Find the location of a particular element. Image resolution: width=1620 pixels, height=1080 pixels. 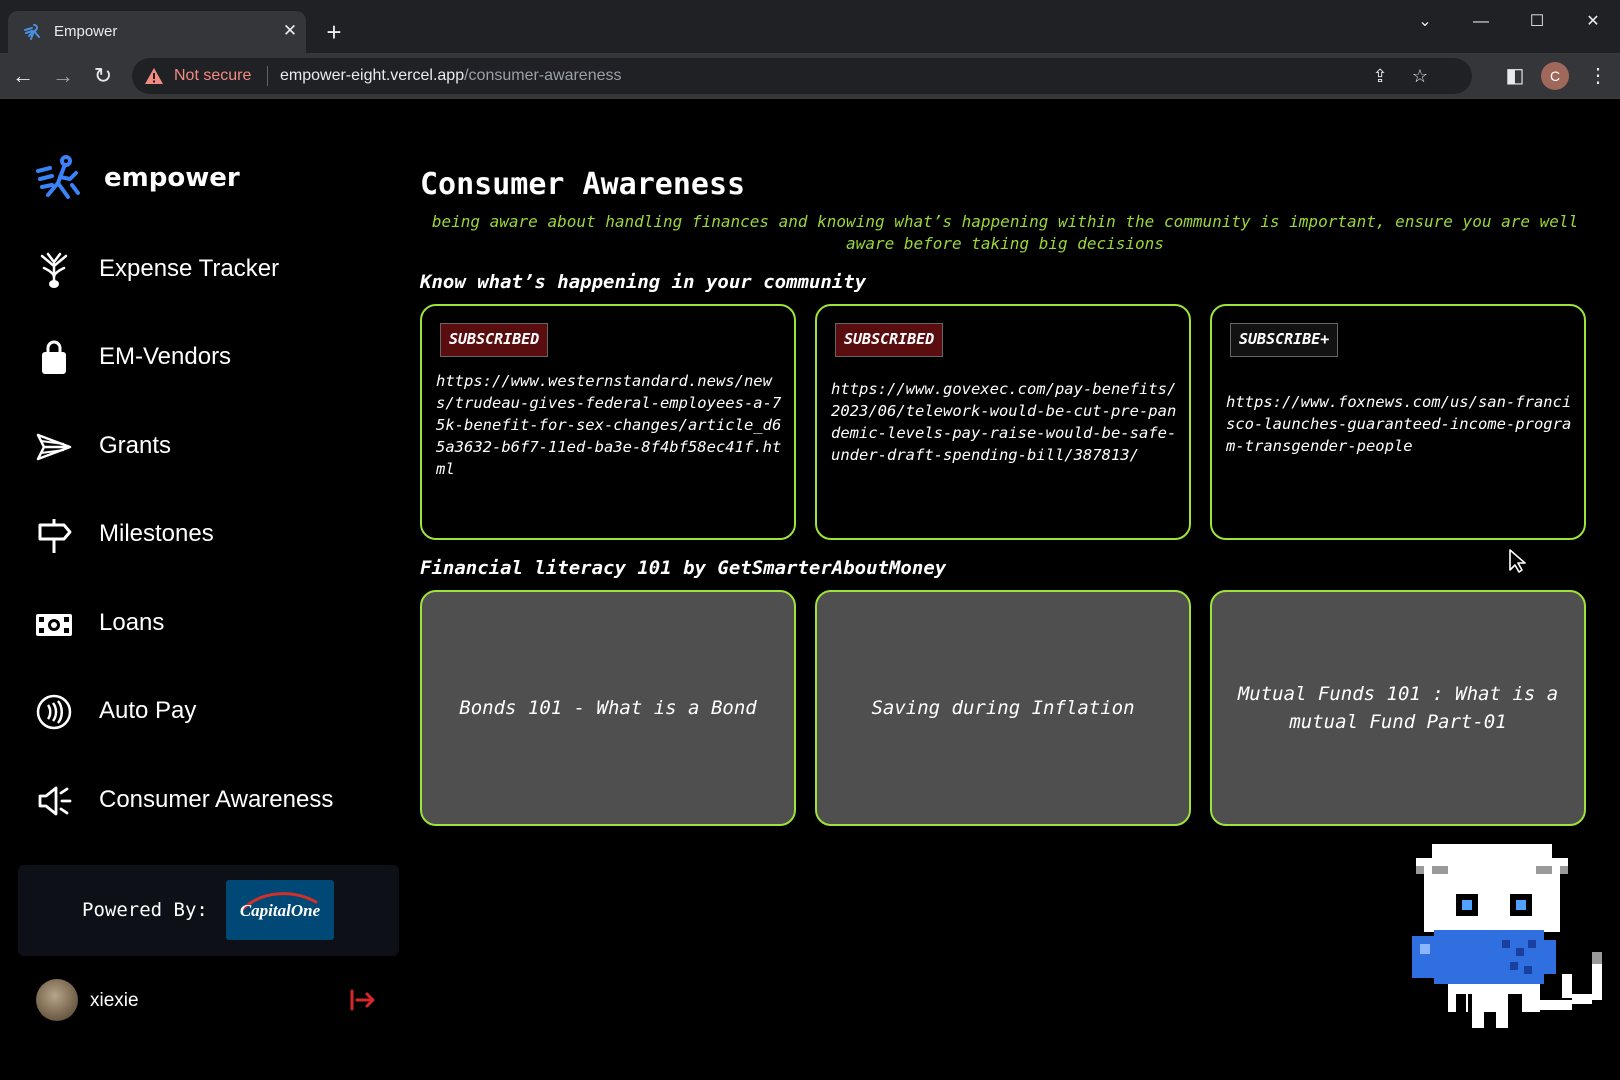

brand-name: empower is located at coordinates (172, 178).